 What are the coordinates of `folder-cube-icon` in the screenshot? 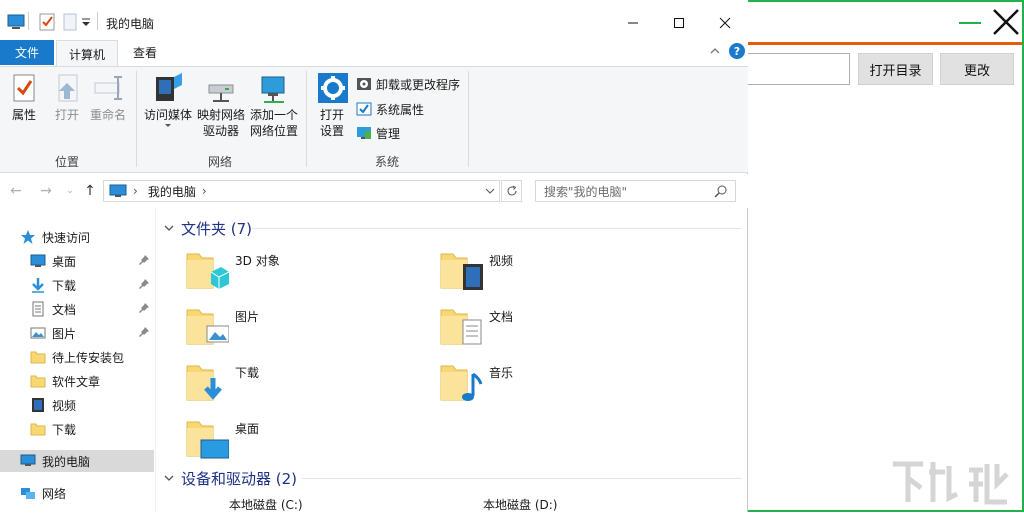 It's located at (207, 271).